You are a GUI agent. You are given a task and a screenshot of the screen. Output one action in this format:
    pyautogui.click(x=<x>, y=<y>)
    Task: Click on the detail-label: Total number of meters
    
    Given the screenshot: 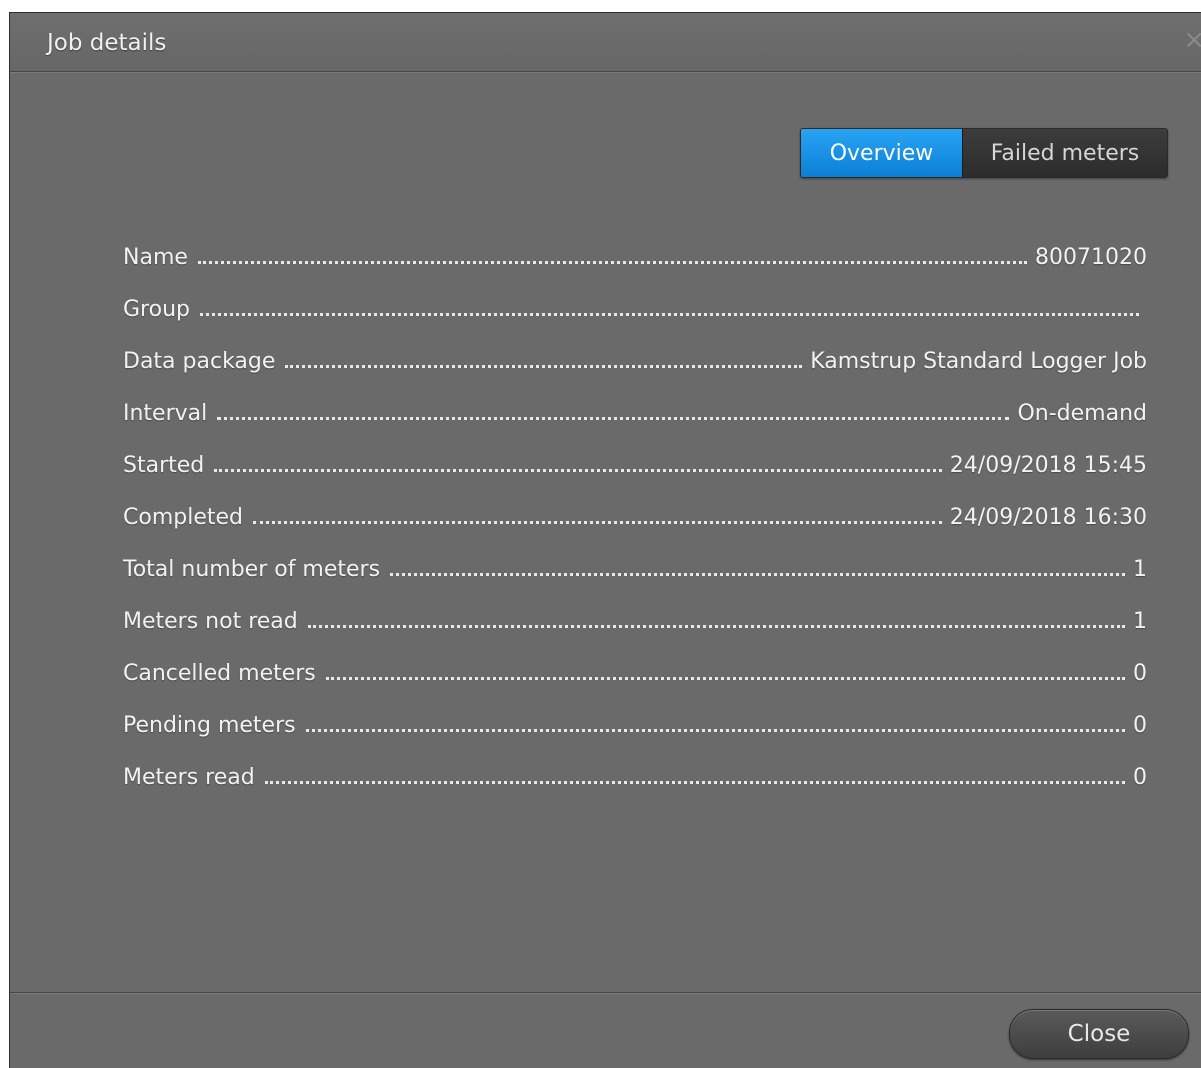 What is the action you would take?
    pyautogui.click(x=252, y=569)
    